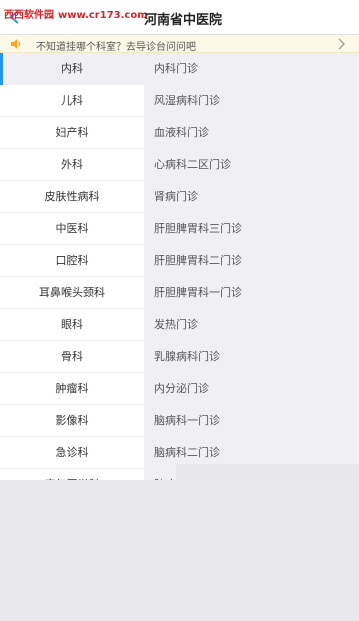  I want to click on guide-notice-bar: 不知道挂哪个科室？去导诊台问问吧, so click(179, 44).